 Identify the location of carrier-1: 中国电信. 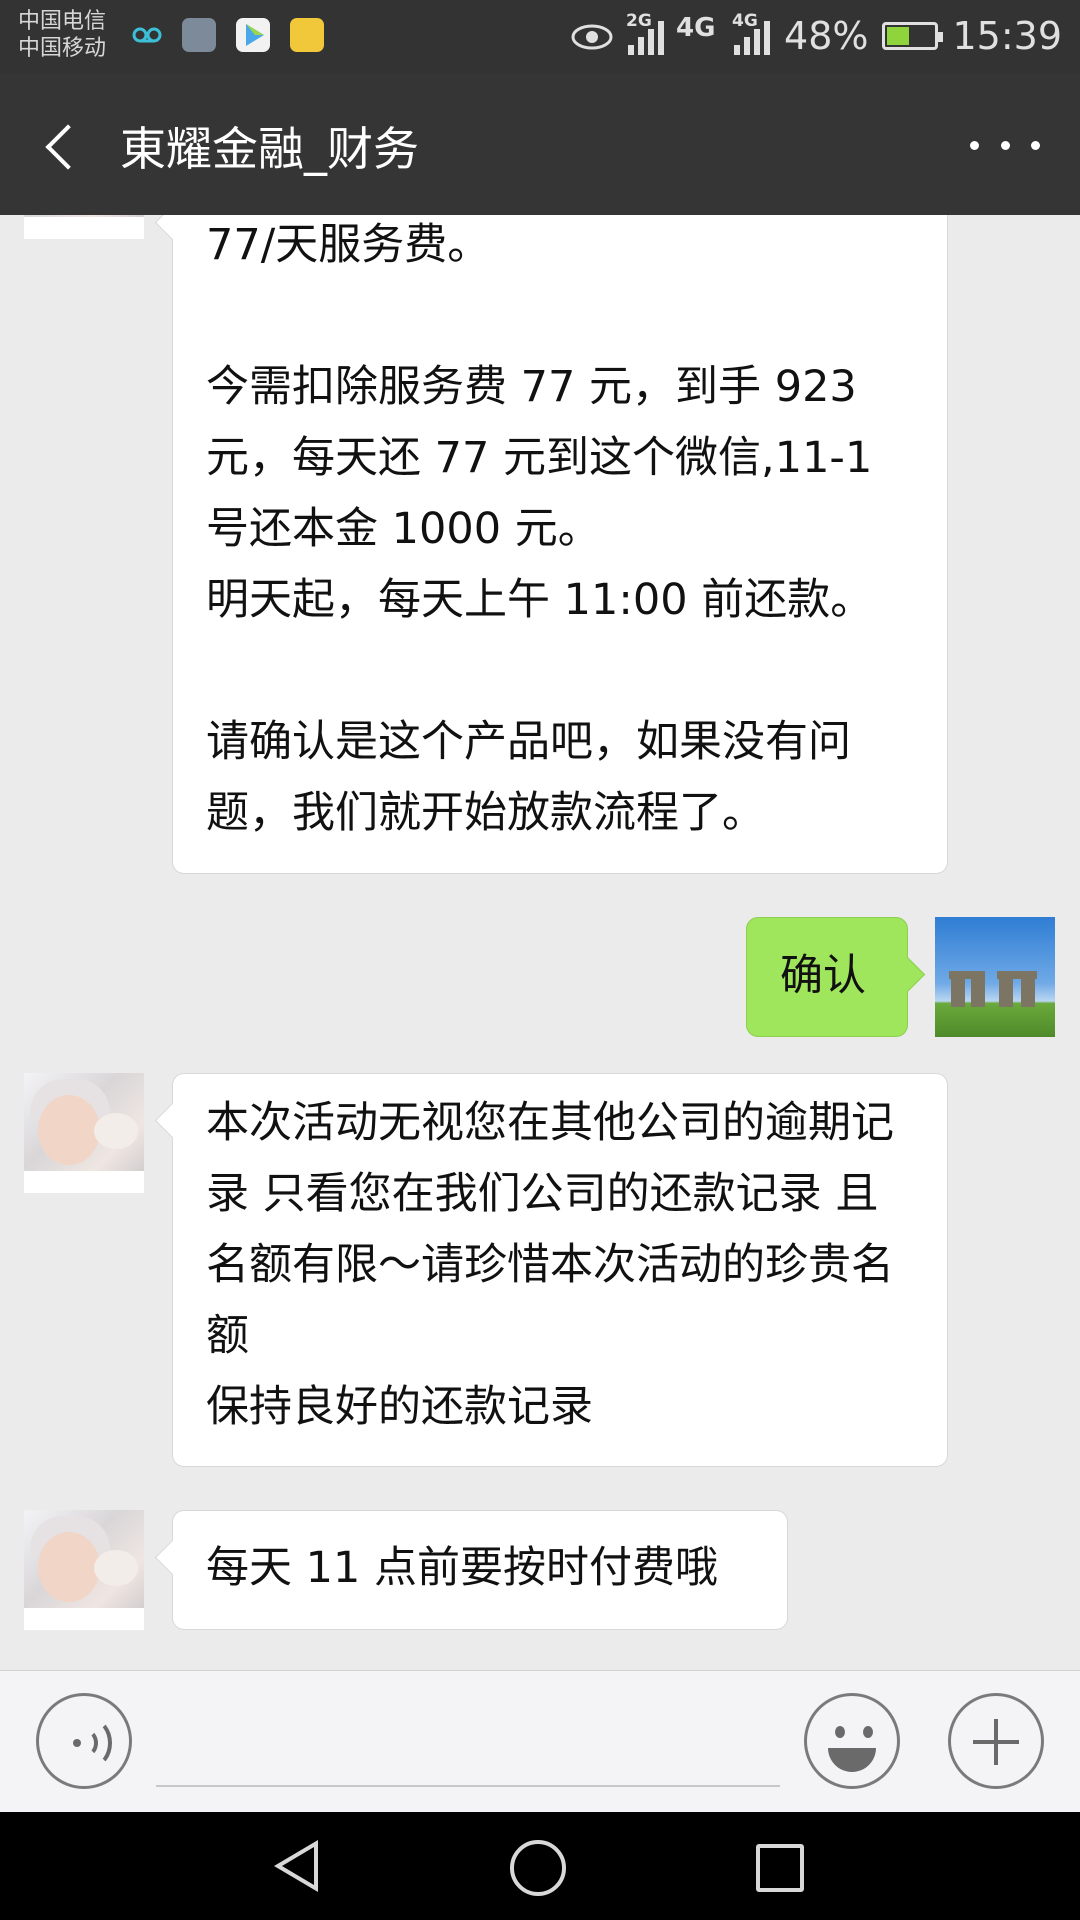
(62, 21).